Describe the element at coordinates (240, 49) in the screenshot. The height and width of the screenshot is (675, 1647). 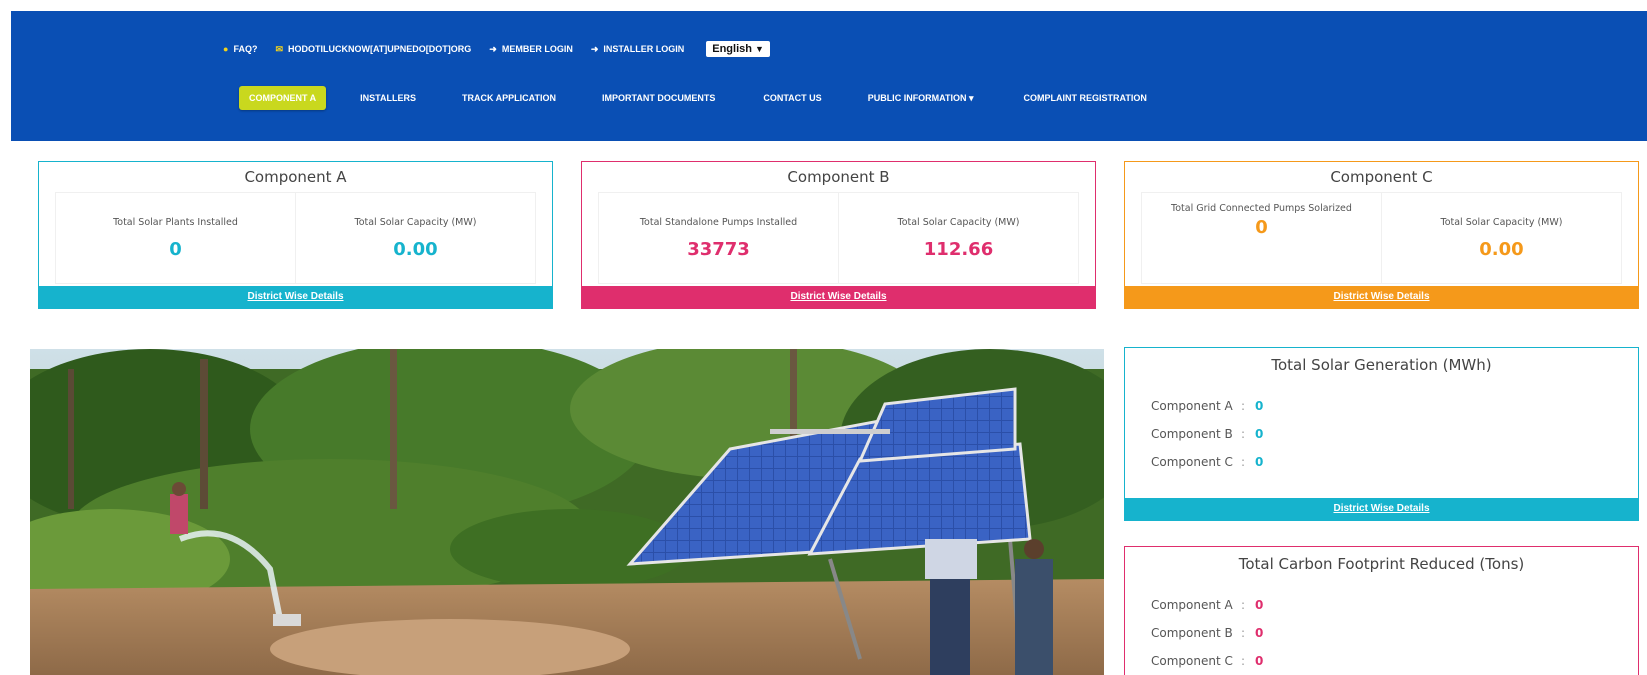
I see `faq-link: ● FAQ?` at that location.